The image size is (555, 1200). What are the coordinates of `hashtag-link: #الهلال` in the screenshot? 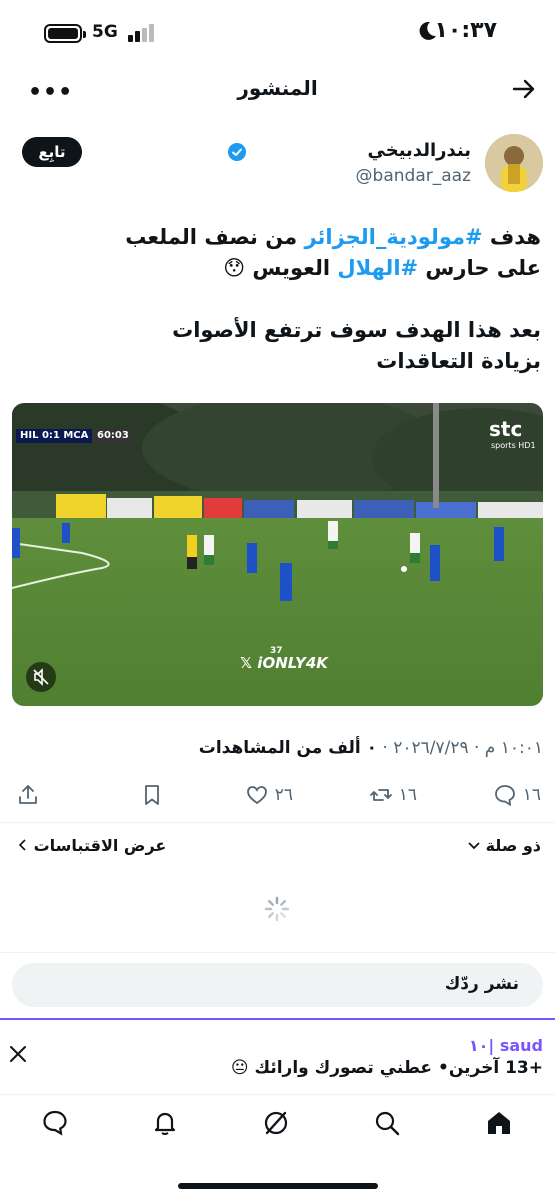 It's located at (377, 268).